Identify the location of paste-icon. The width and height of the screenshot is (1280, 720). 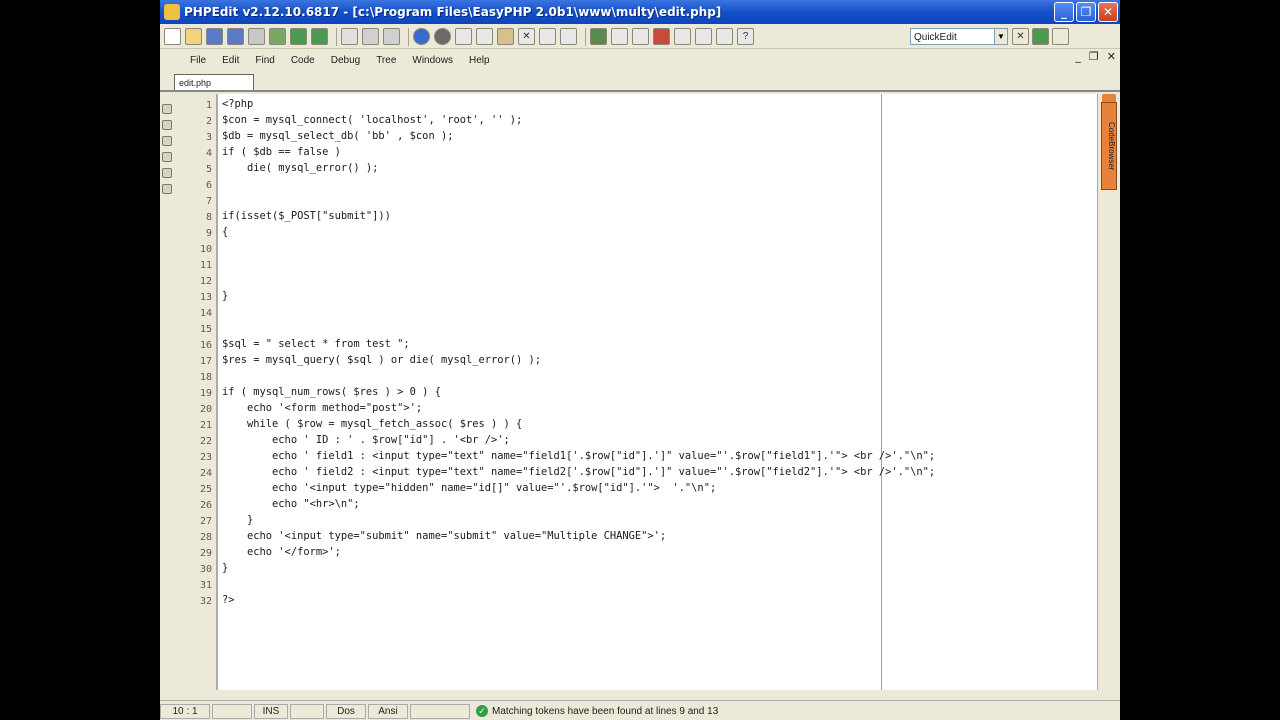
(505, 36).